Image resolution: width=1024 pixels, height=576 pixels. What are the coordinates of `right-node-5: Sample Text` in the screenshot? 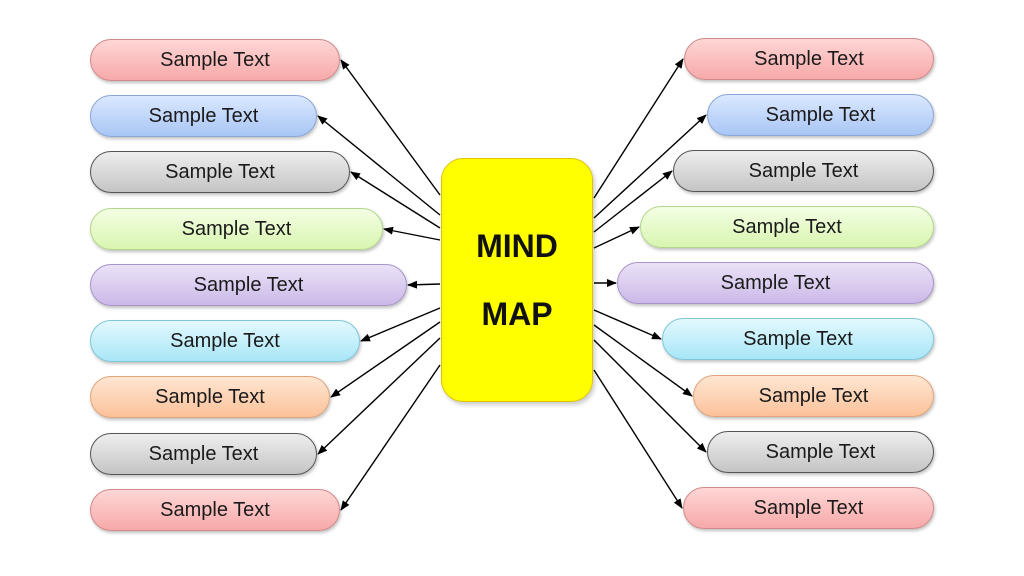 It's located at (775, 283).